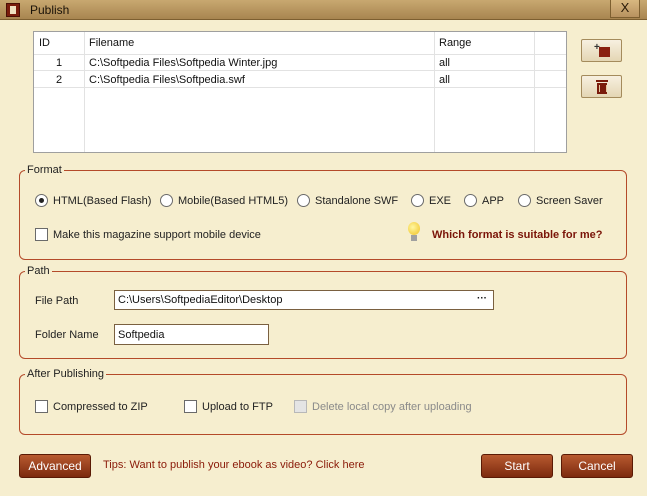 This screenshot has height=496, width=647. Describe the element at coordinates (59, 63) in the screenshot. I see `table-row-id: 1` at that location.